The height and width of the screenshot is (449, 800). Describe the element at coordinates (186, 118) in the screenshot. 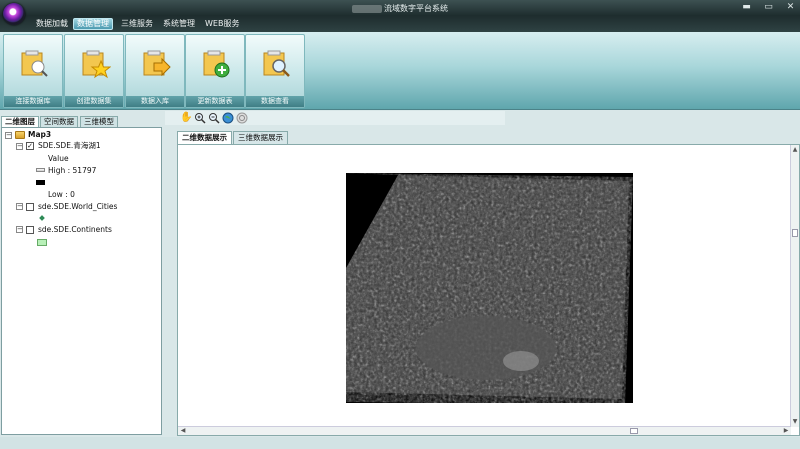

I see `pan-hand-icon: ✋` at that location.